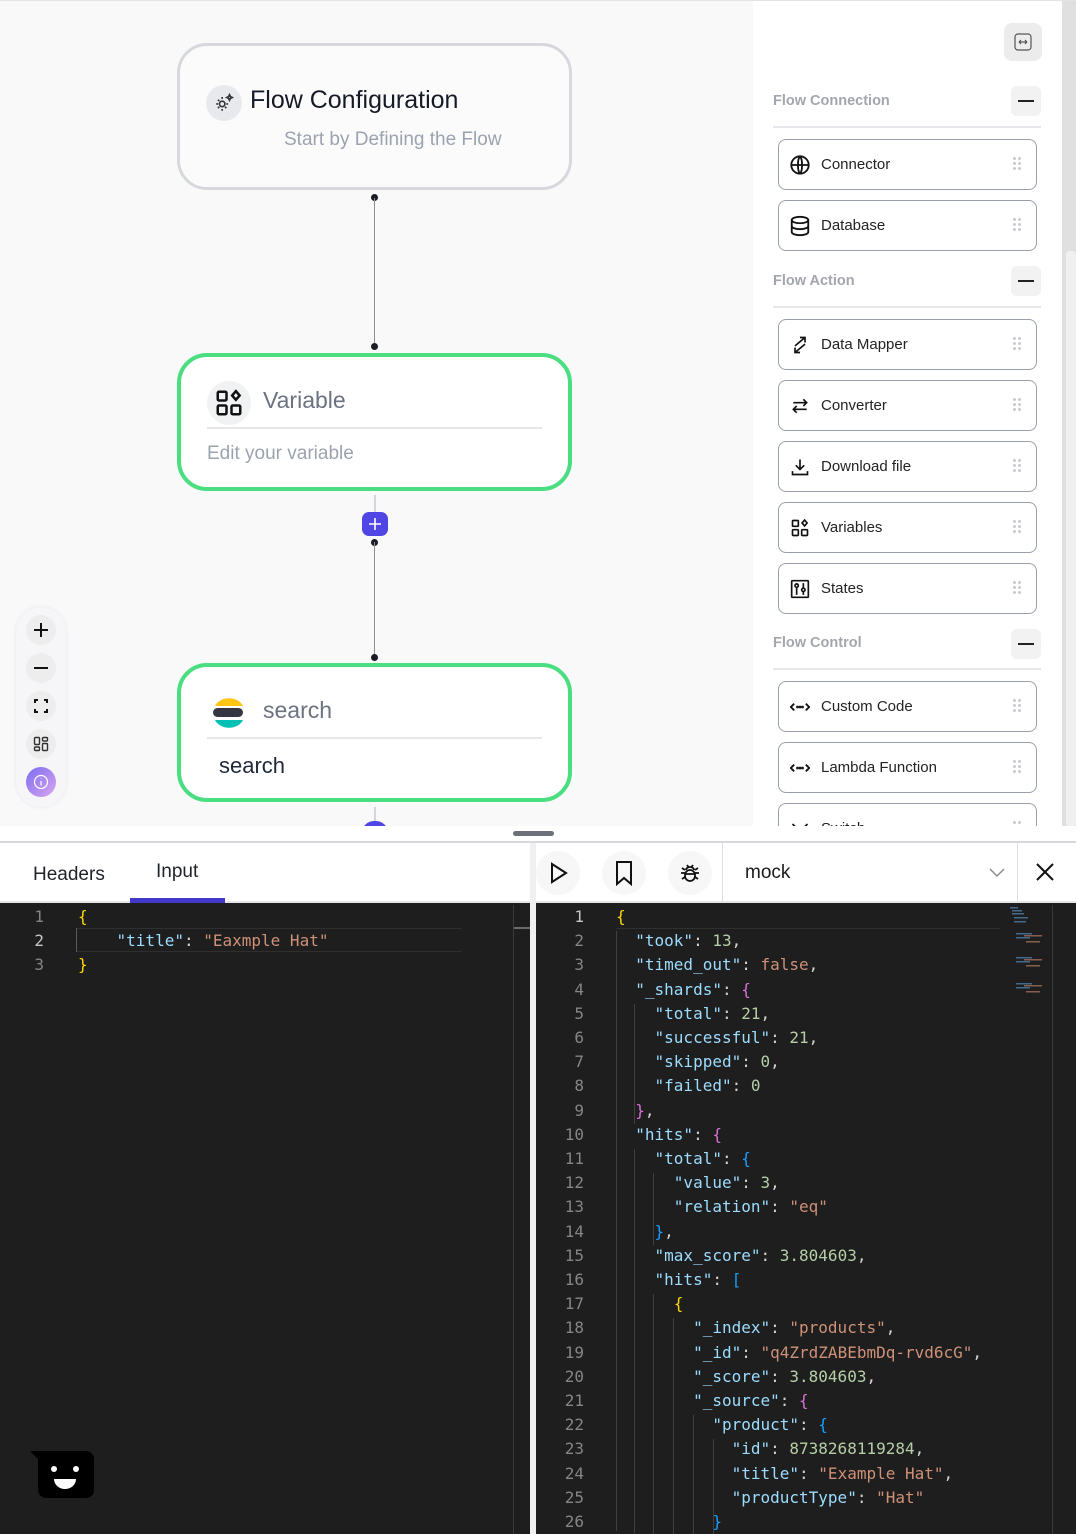  Describe the element at coordinates (907, 164) in the screenshot. I see `palette-item-connector: Connector` at that location.